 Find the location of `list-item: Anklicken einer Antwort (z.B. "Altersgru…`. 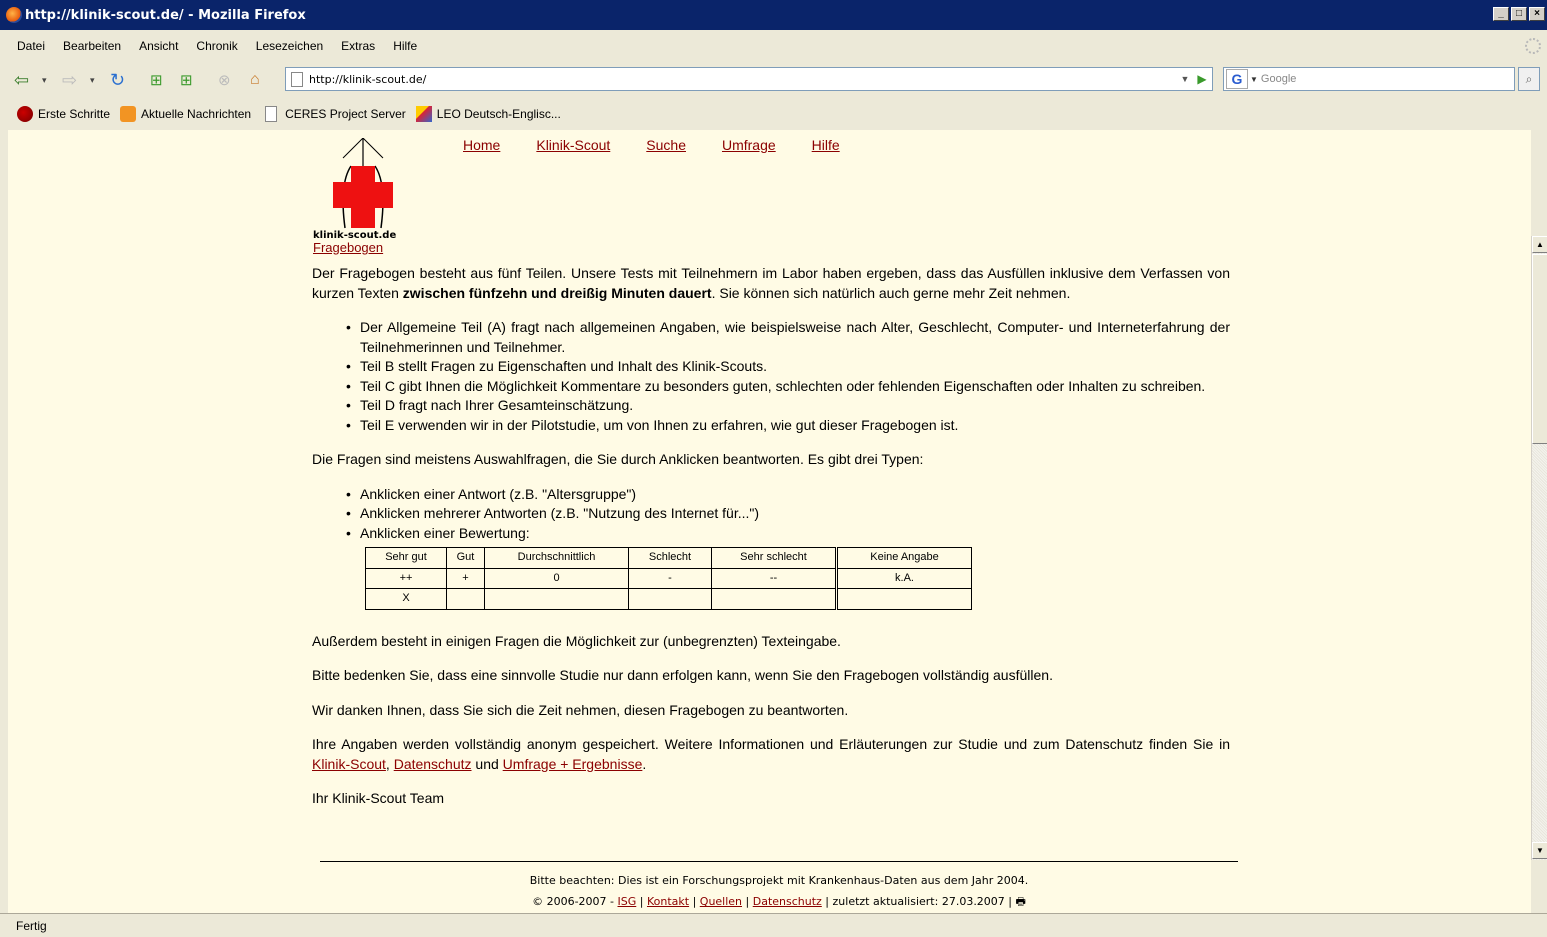

list-item: Anklicken einer Antwort (z.B. "Altersgru… is located at coordinates (788, 495).